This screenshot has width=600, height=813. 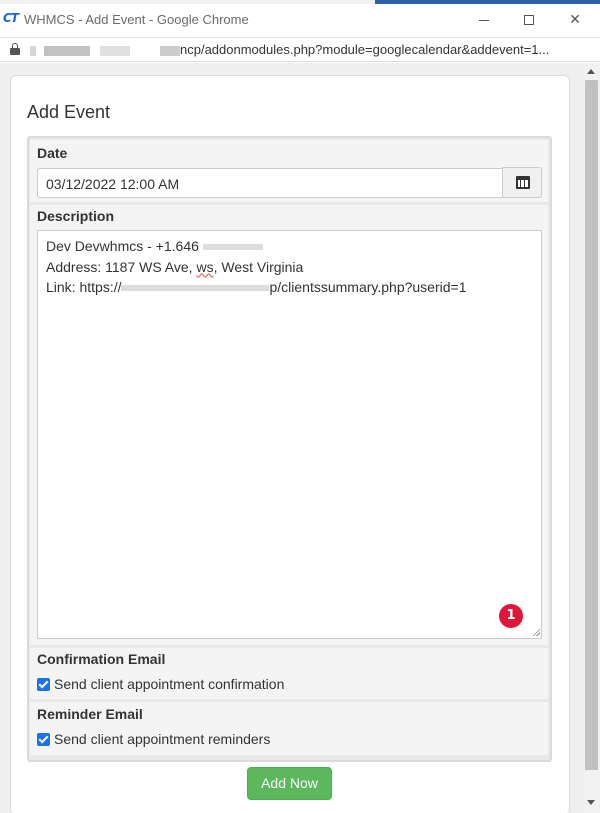 I want to click on scroll-thumb, so click(x=591, y=425).